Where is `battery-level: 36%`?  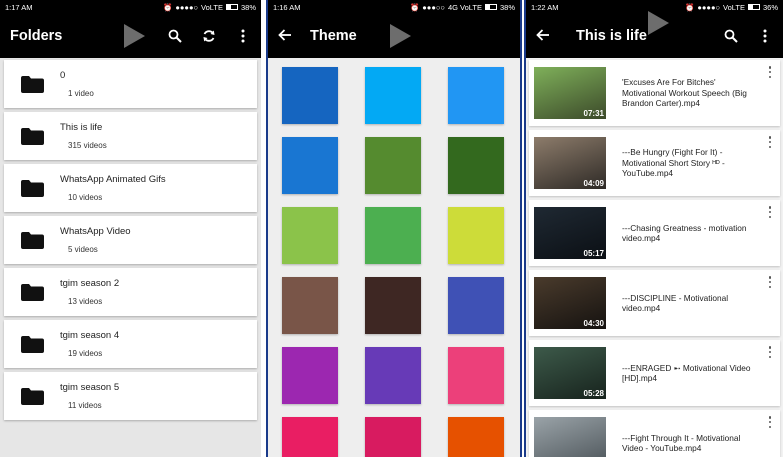
battery-level: 36% is located at coordinates (770, 7).